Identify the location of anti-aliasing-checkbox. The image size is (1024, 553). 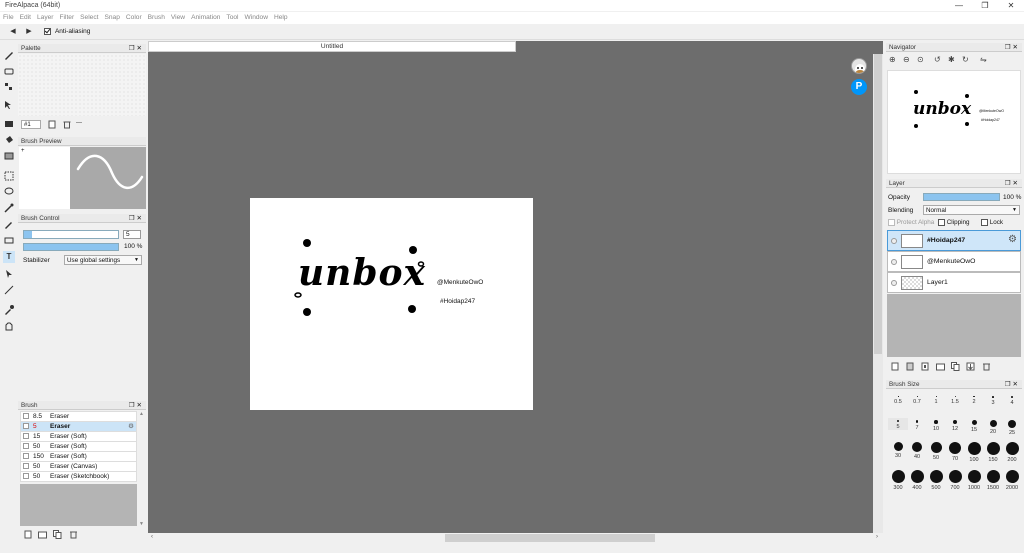
(47, 31).